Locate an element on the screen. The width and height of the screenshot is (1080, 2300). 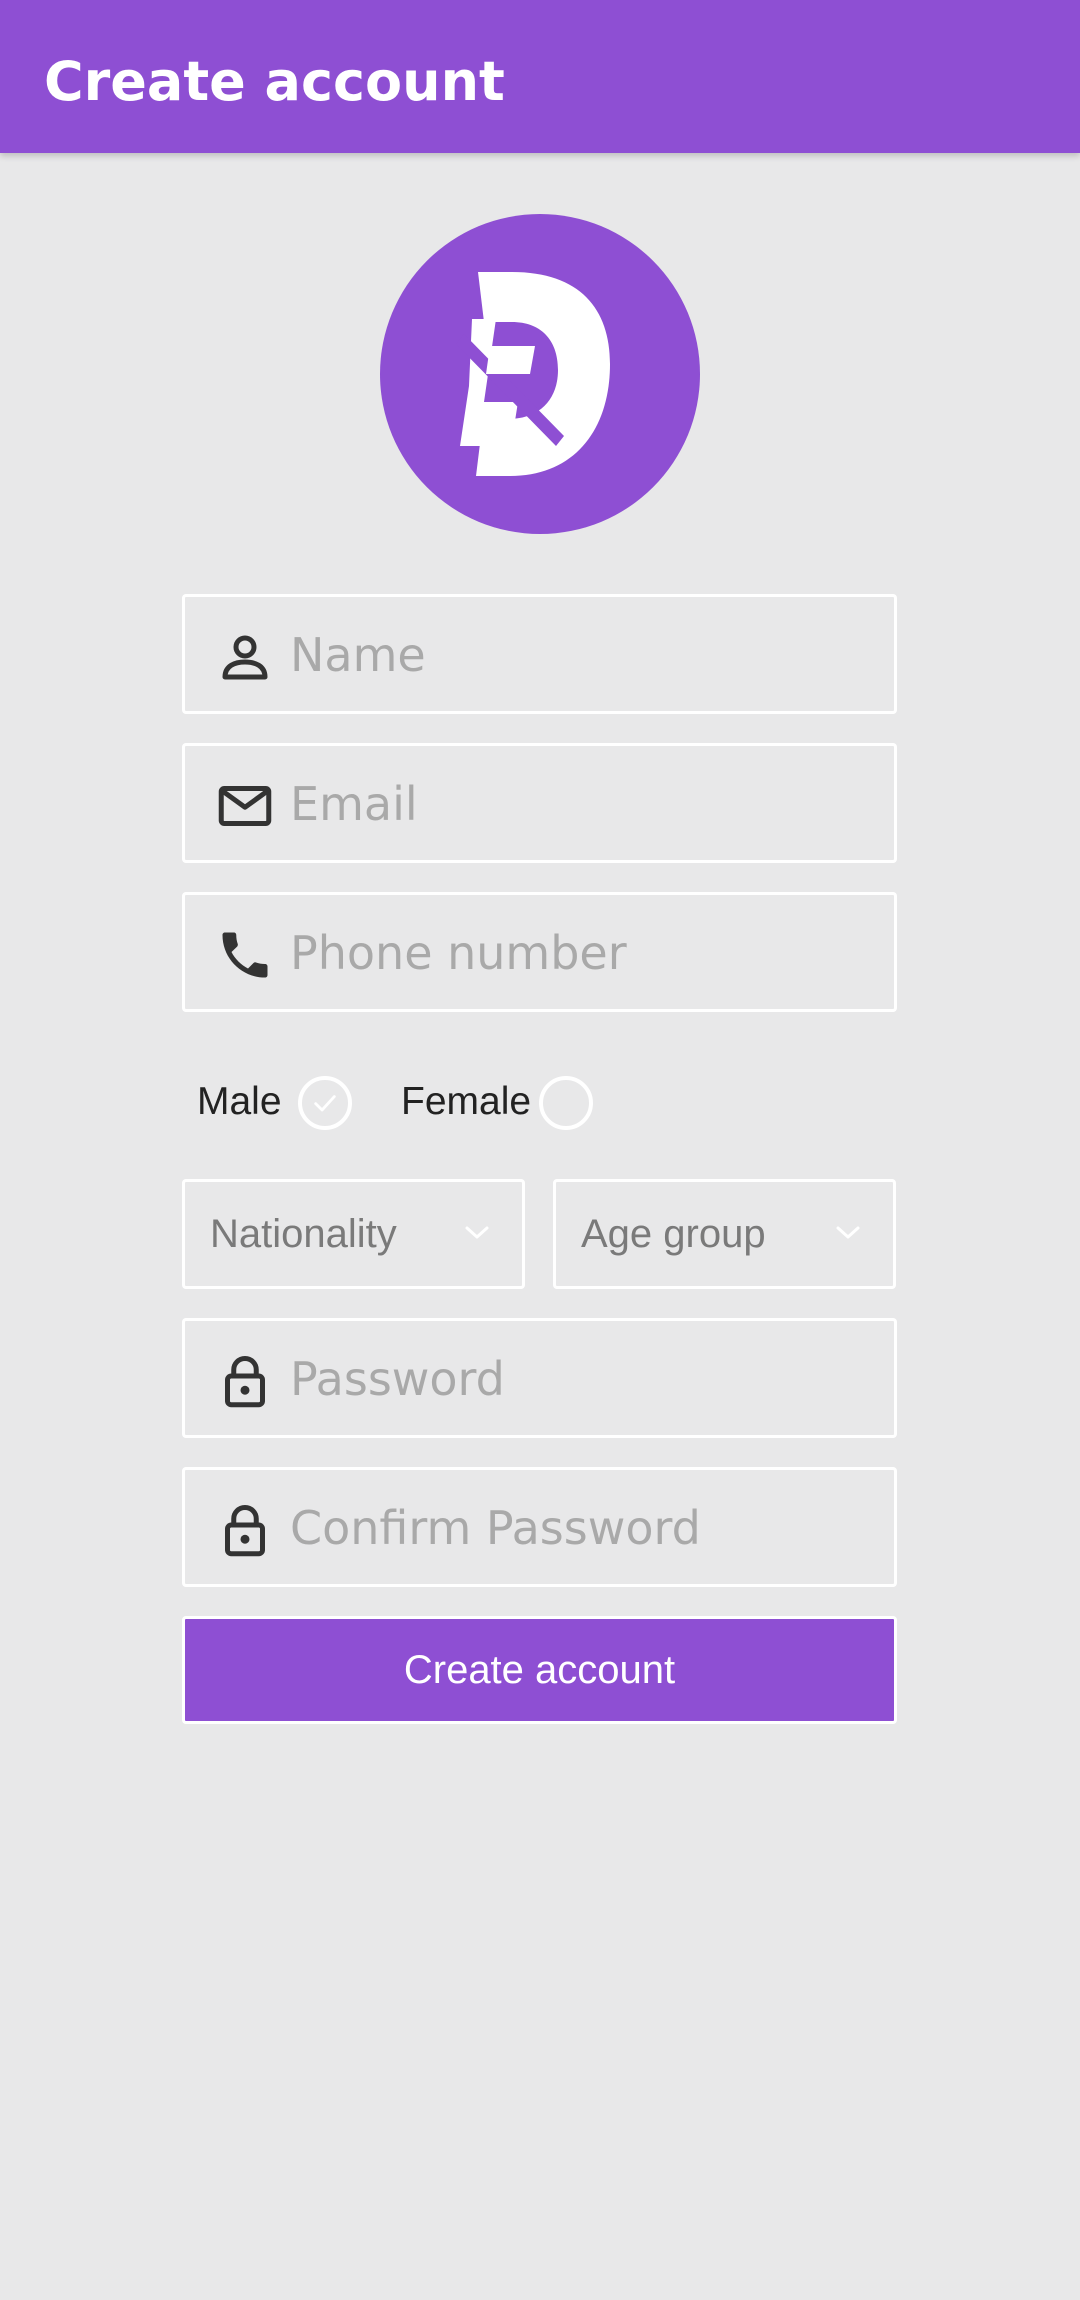
phone-field is located at coordinates (539, 952).